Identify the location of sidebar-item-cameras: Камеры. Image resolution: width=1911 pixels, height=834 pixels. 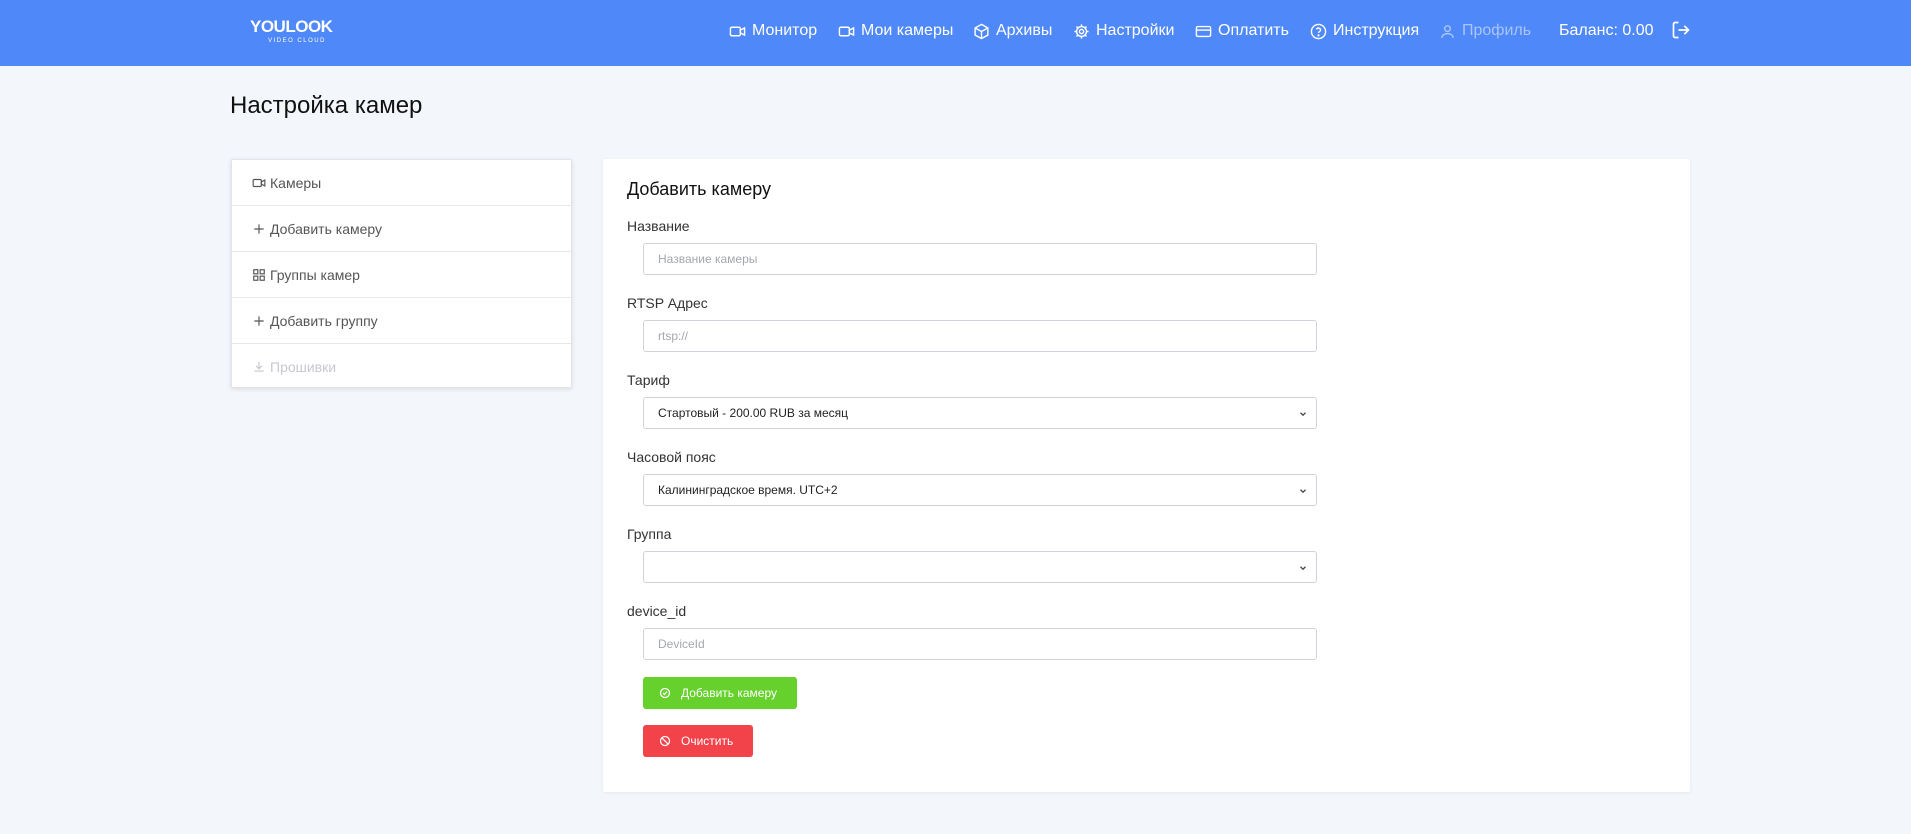
(401, 183).